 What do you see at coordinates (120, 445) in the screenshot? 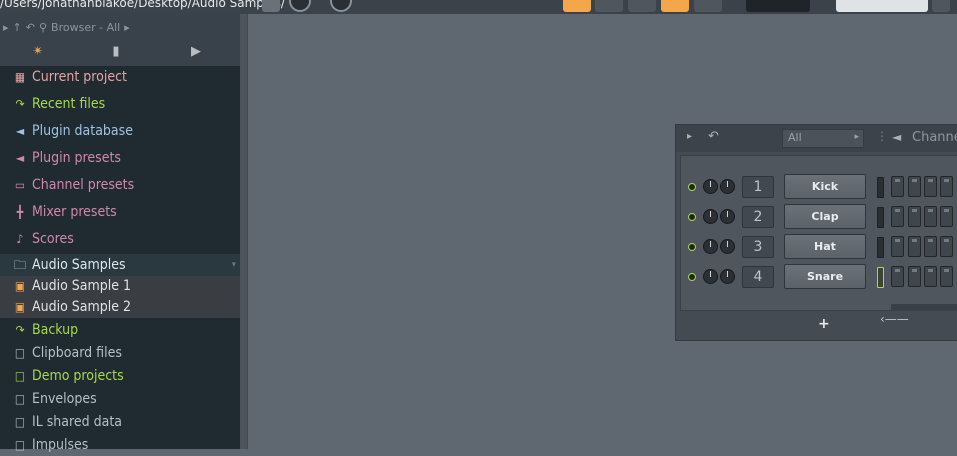
I see `browser-item-impulses: □ Impulses` at bounding box center [120, 445].